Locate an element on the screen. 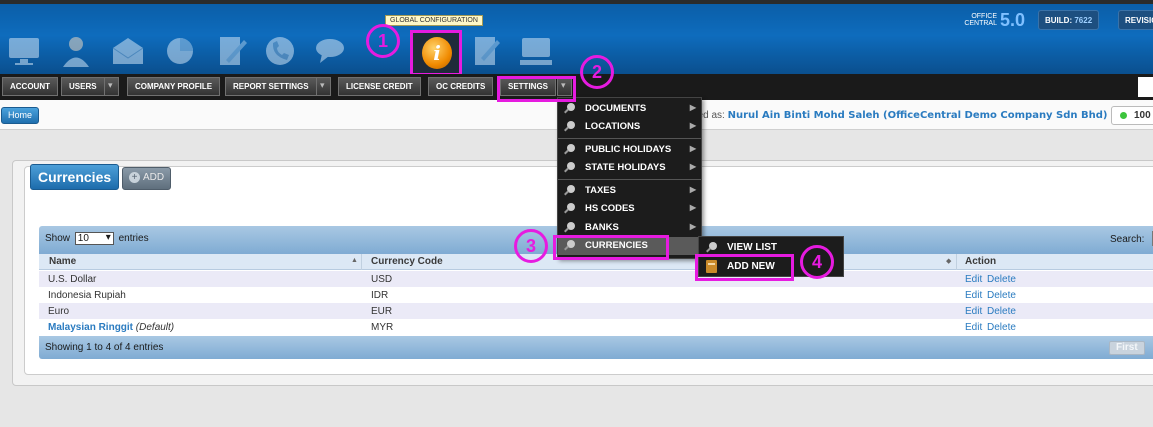  table-row: Euro EUR Edit Delete is located at coordinates (596, 311).